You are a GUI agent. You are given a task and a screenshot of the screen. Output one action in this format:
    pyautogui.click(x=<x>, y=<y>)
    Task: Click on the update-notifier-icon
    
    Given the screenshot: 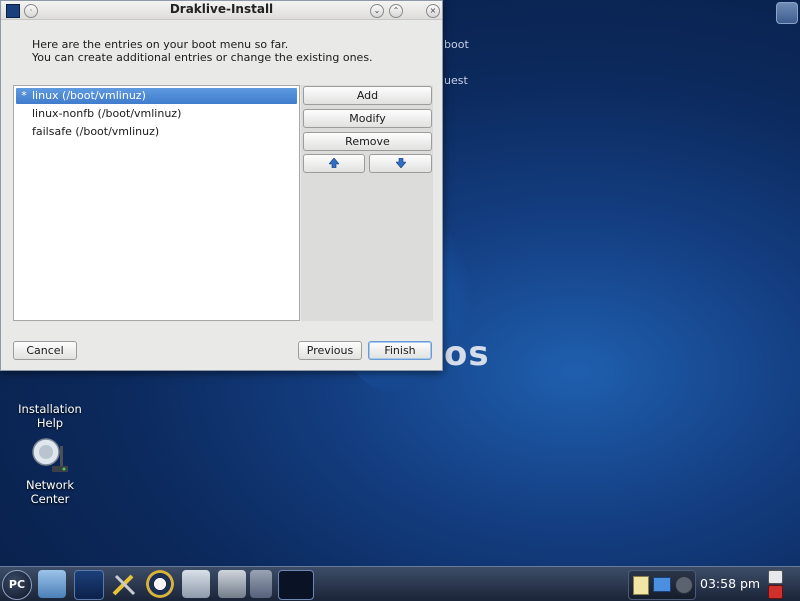 What is the action you would take?
    pyautogui.click(x=684, y=585)
    